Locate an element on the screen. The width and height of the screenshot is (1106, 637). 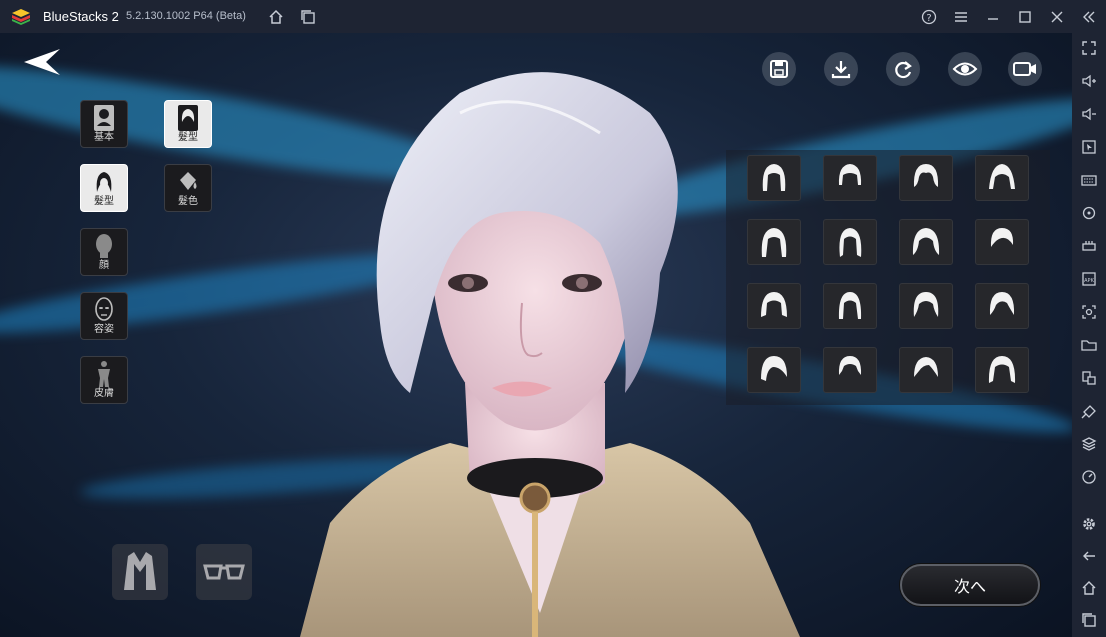
back-icon is located at coordinates (1089, 556).